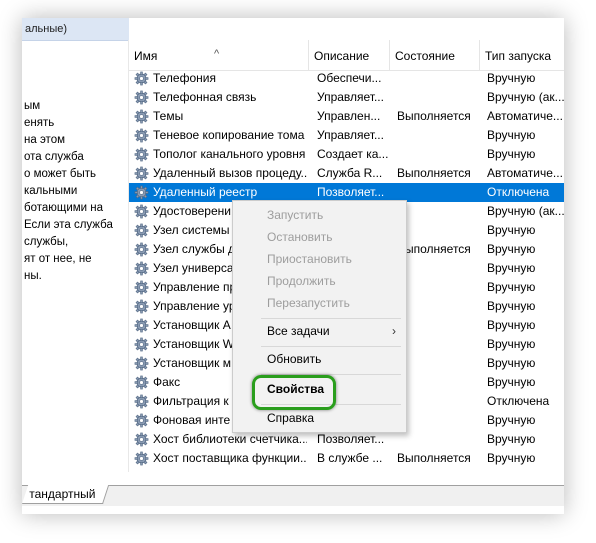 The width and height of the screenshot is (596, 543). I want to click on column-header-startup-label: Тип запуска, so click(518, 56).